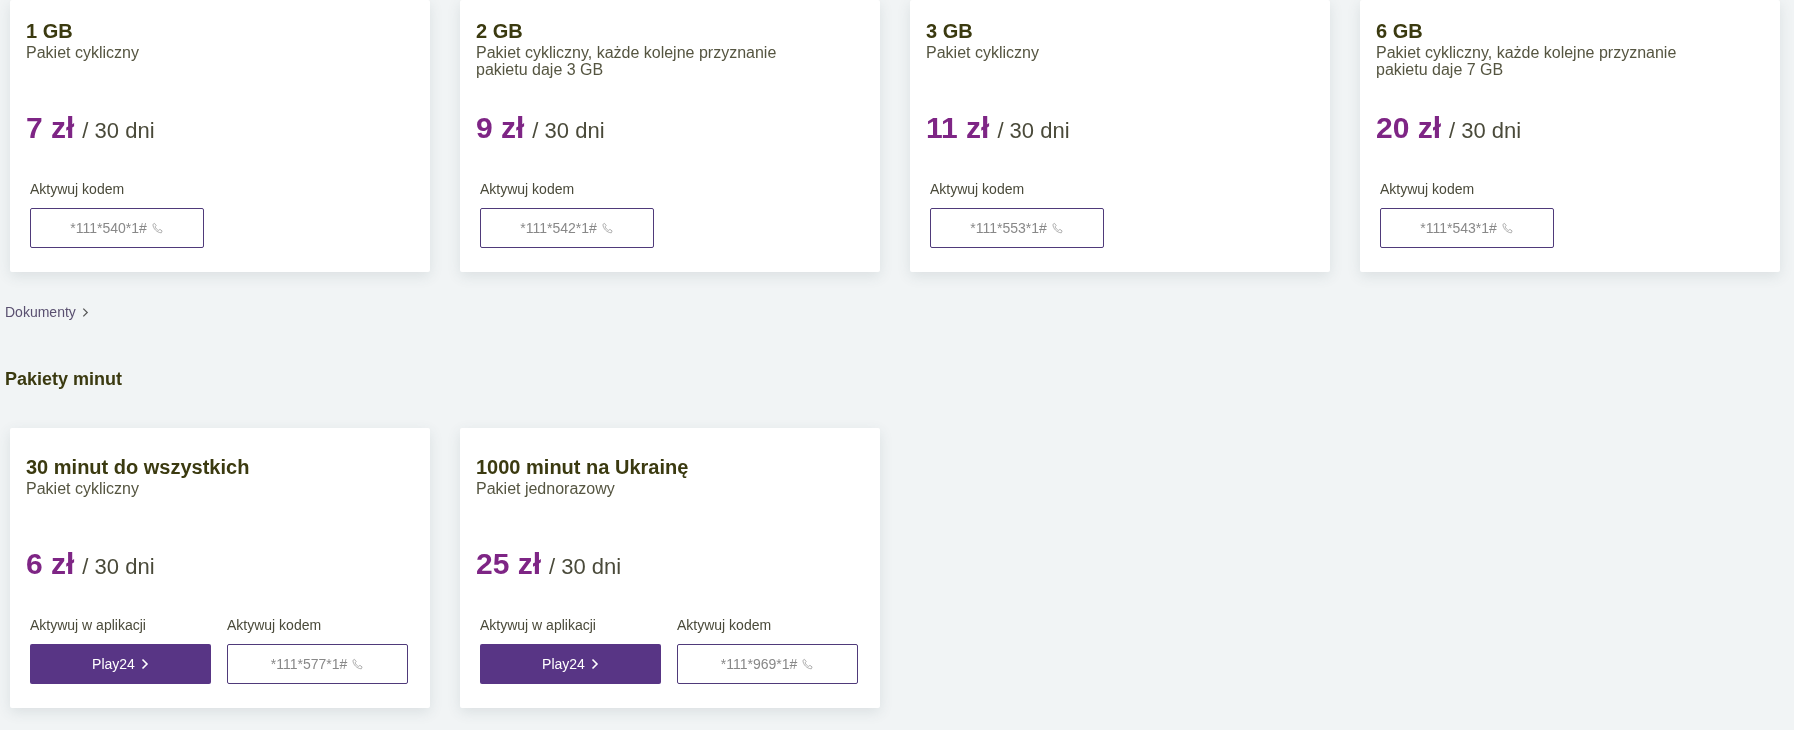 Image resolution: width=1794 pixels, height=730 pixels. I want to click on documents-link: Dokumenty, so click(47, 312).